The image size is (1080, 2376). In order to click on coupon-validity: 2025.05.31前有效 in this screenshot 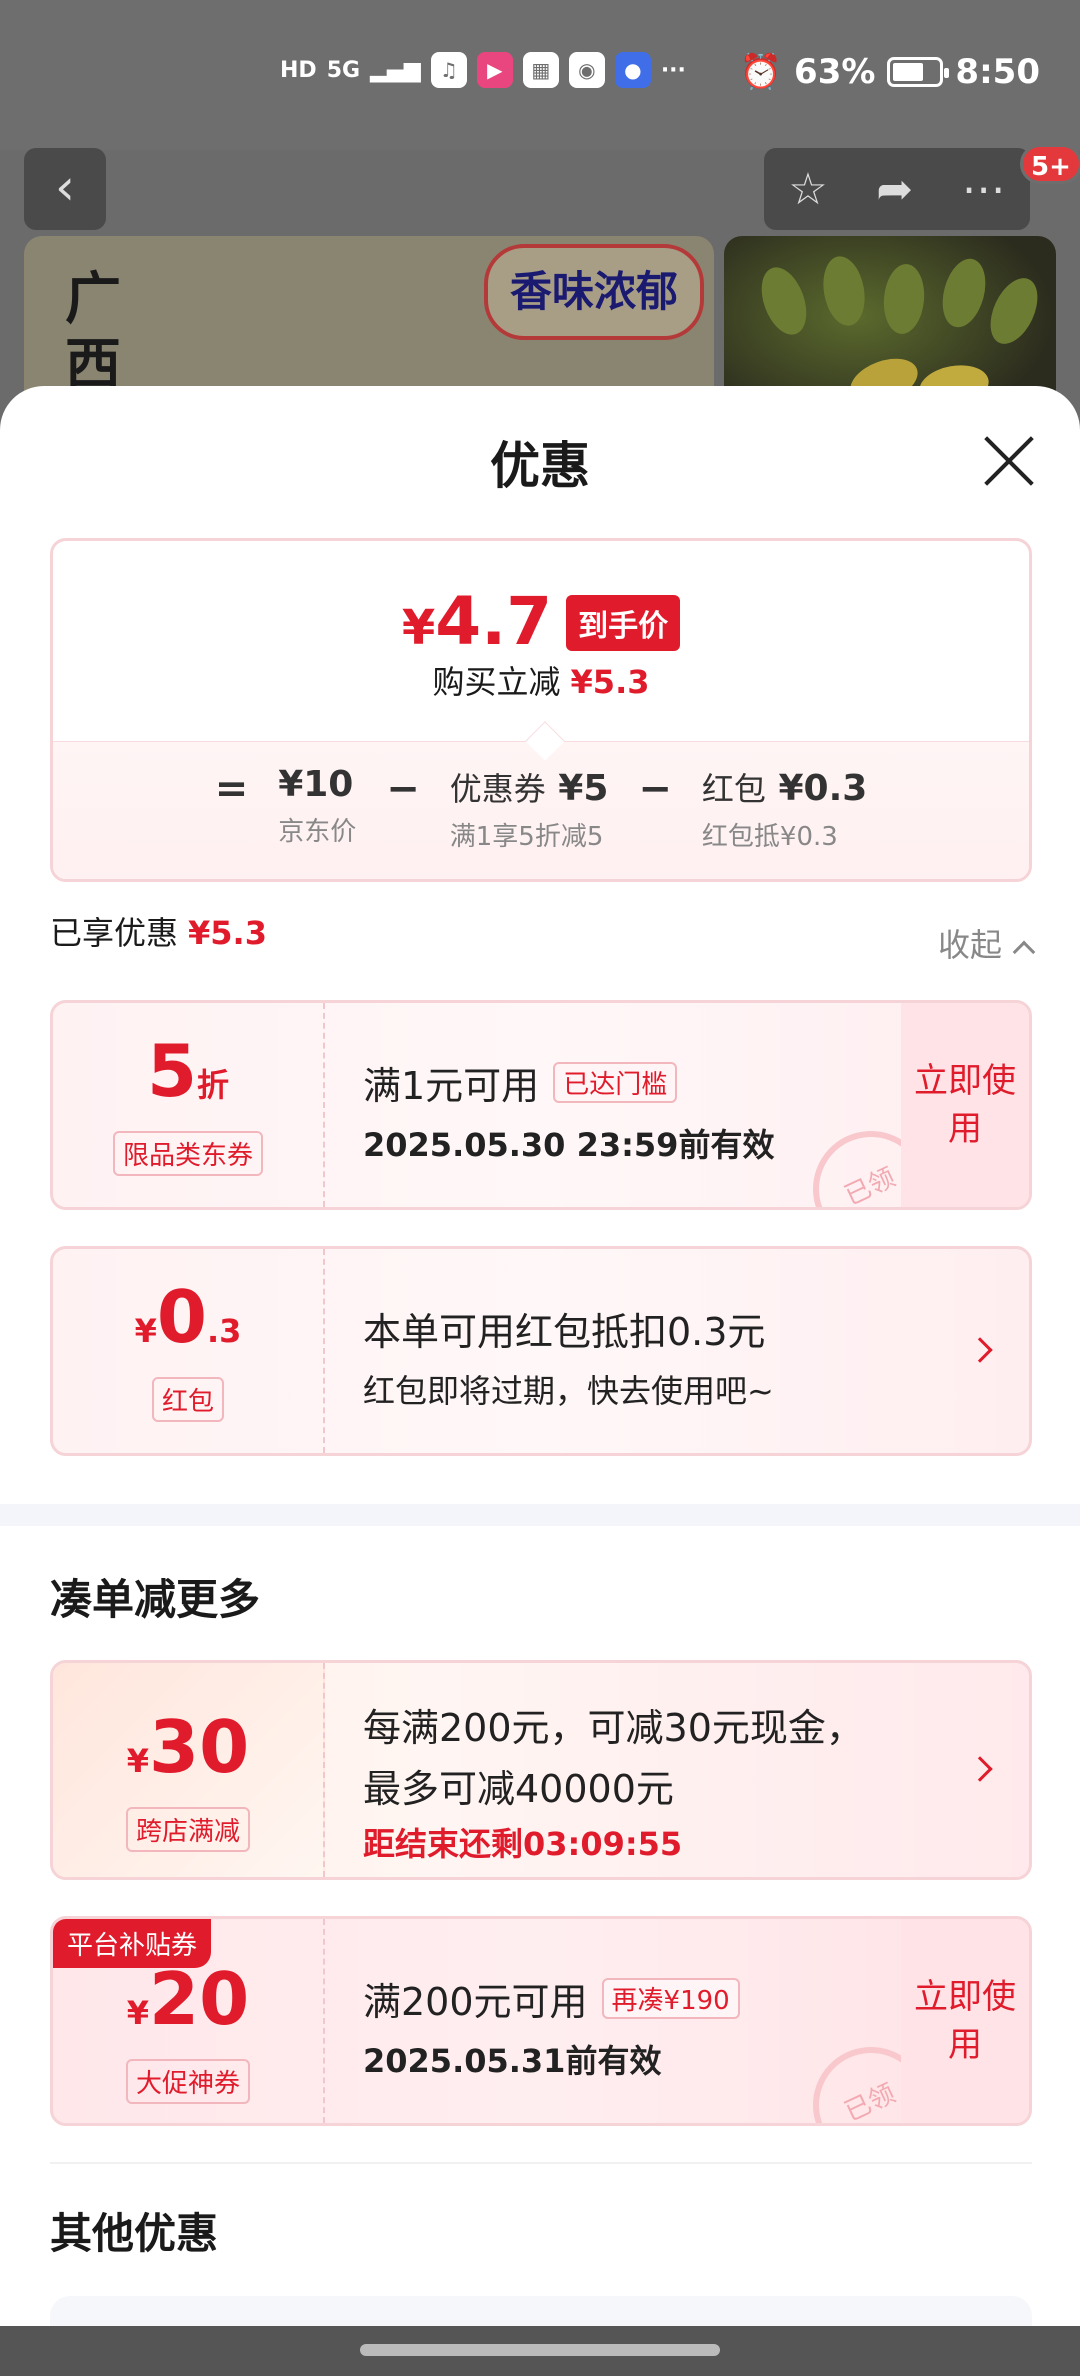, I will do `click(512, 2061)`.